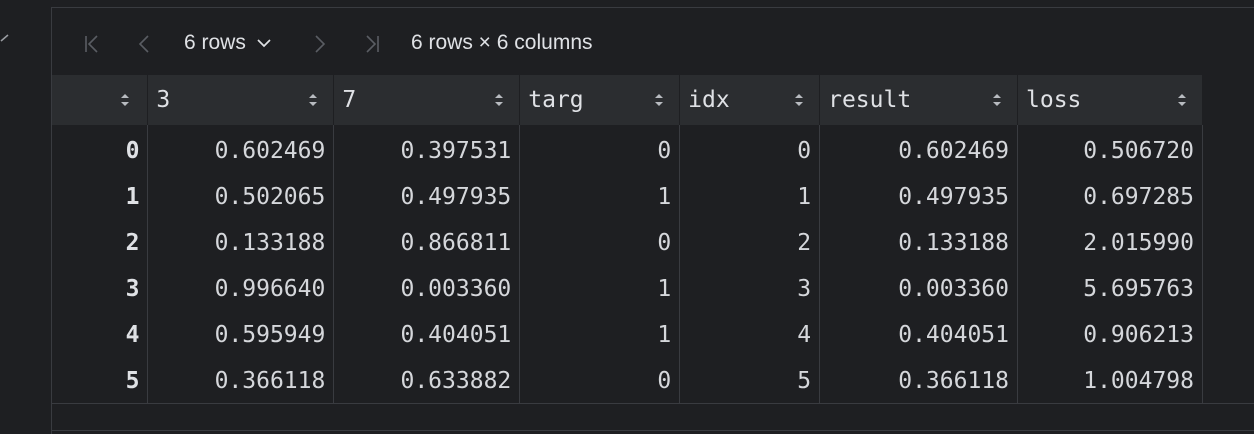 Image resolution: width=1254 pixels, height=434 pixels. What do you see at coordinates (163, 100) in the screenshot?
I see `column-header-label: 3` at bounding box center [163, 100].